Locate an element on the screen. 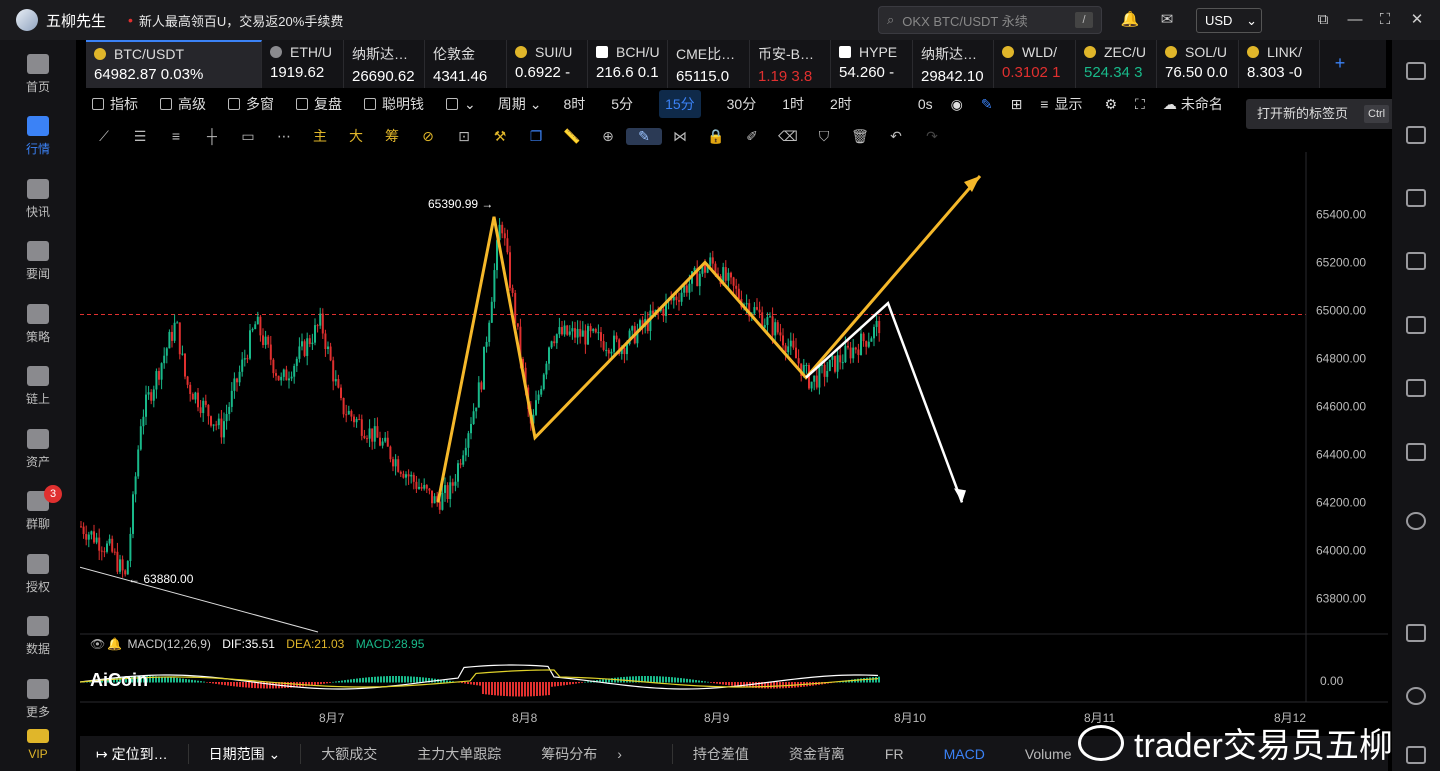  eye-icon: 👁 is located at coordinates (97, 644).